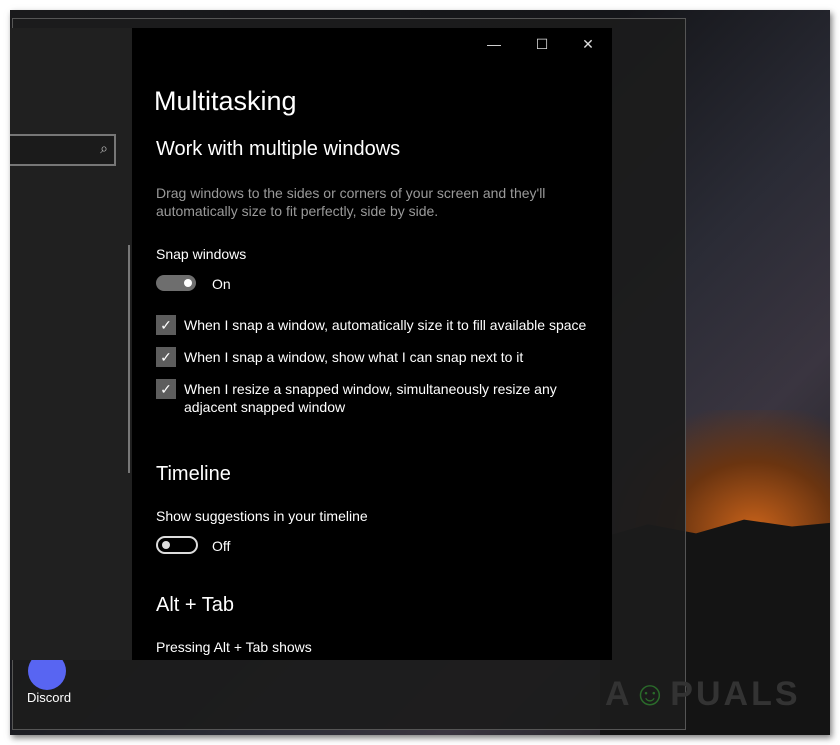 The image size is (840, 745). What do you see at coordinates (262, 516) in the screenshot?
I see `timeline-label: Show suggestions in your timeline` at bounding box center [262, 516].